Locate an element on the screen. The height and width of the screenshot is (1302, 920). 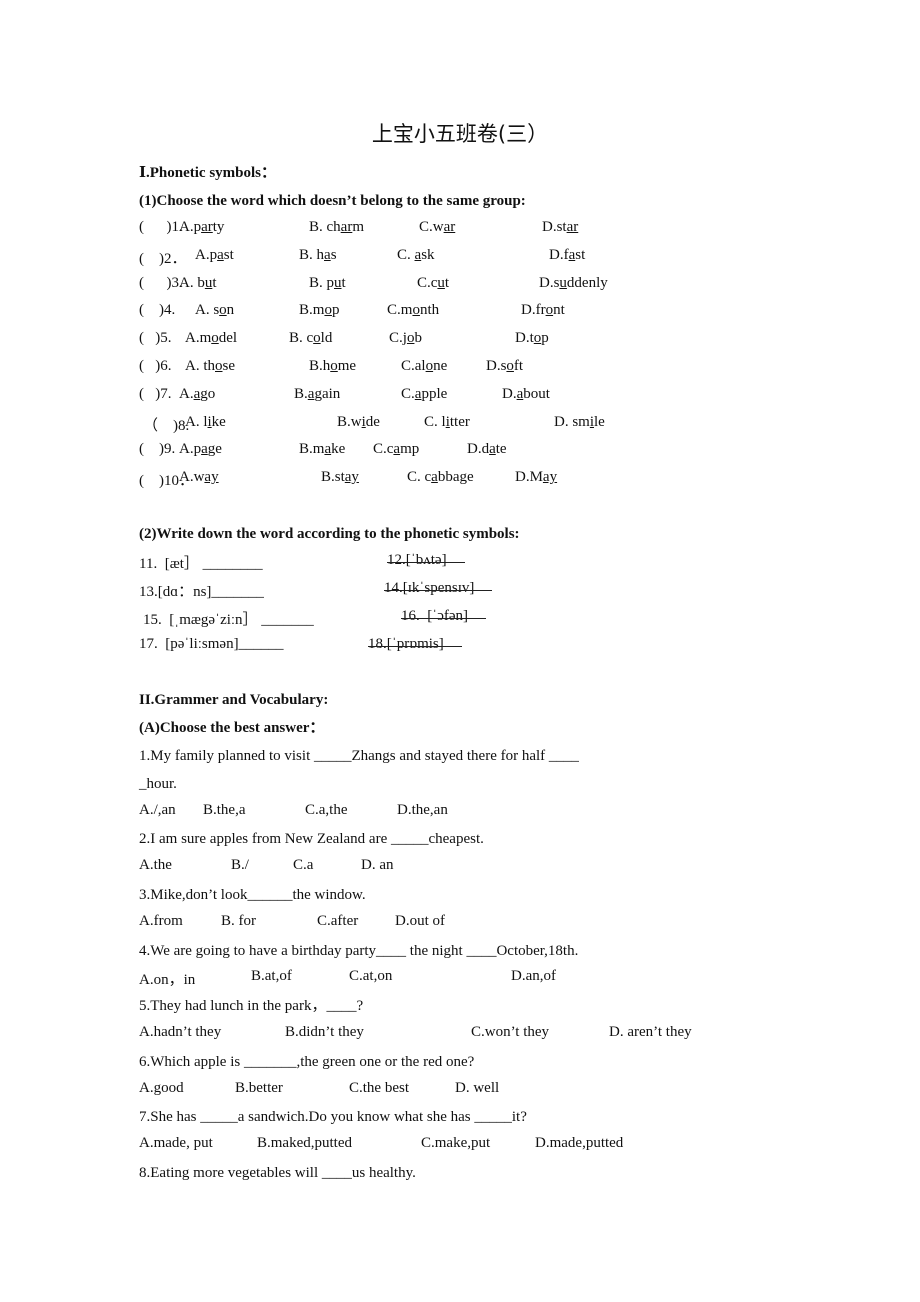
option-a: A.ago is located at coordinates (197, 393).